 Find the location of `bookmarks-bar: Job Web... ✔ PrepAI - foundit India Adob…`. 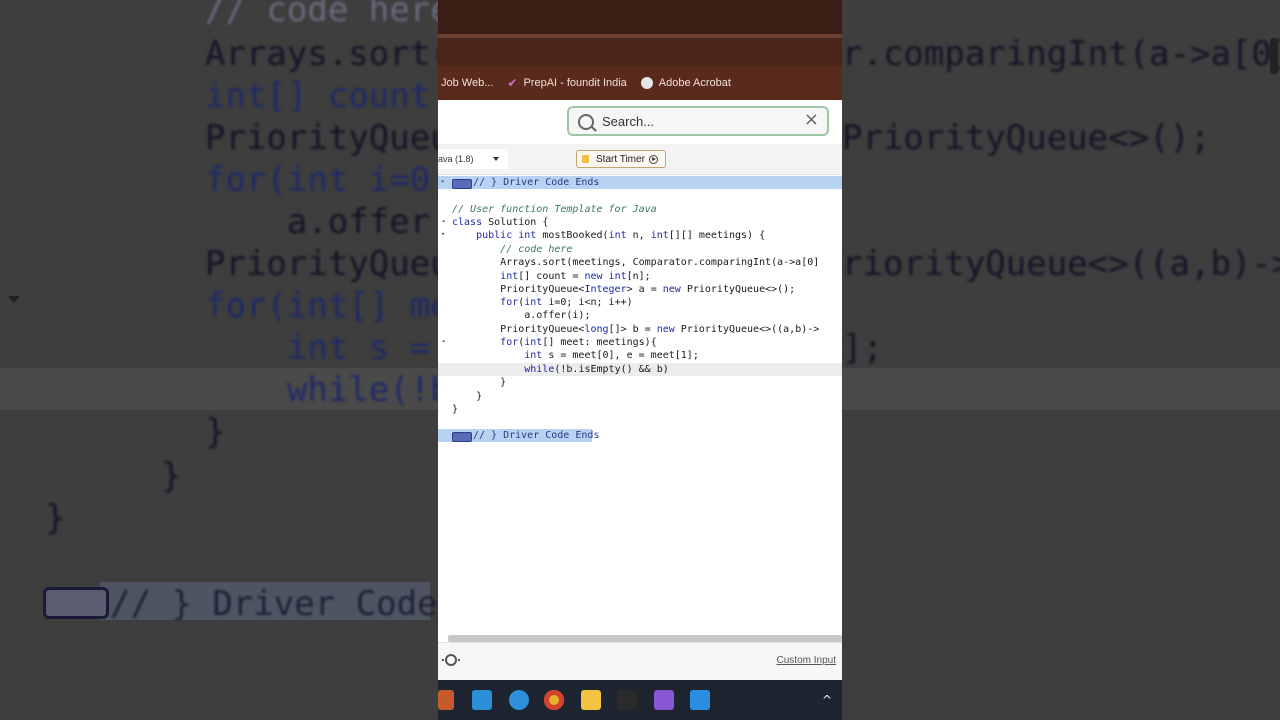

bookmarks-bar: Job Web... ✔ PrepAI - foundit India Adob… is located at coordinates (640, 83).